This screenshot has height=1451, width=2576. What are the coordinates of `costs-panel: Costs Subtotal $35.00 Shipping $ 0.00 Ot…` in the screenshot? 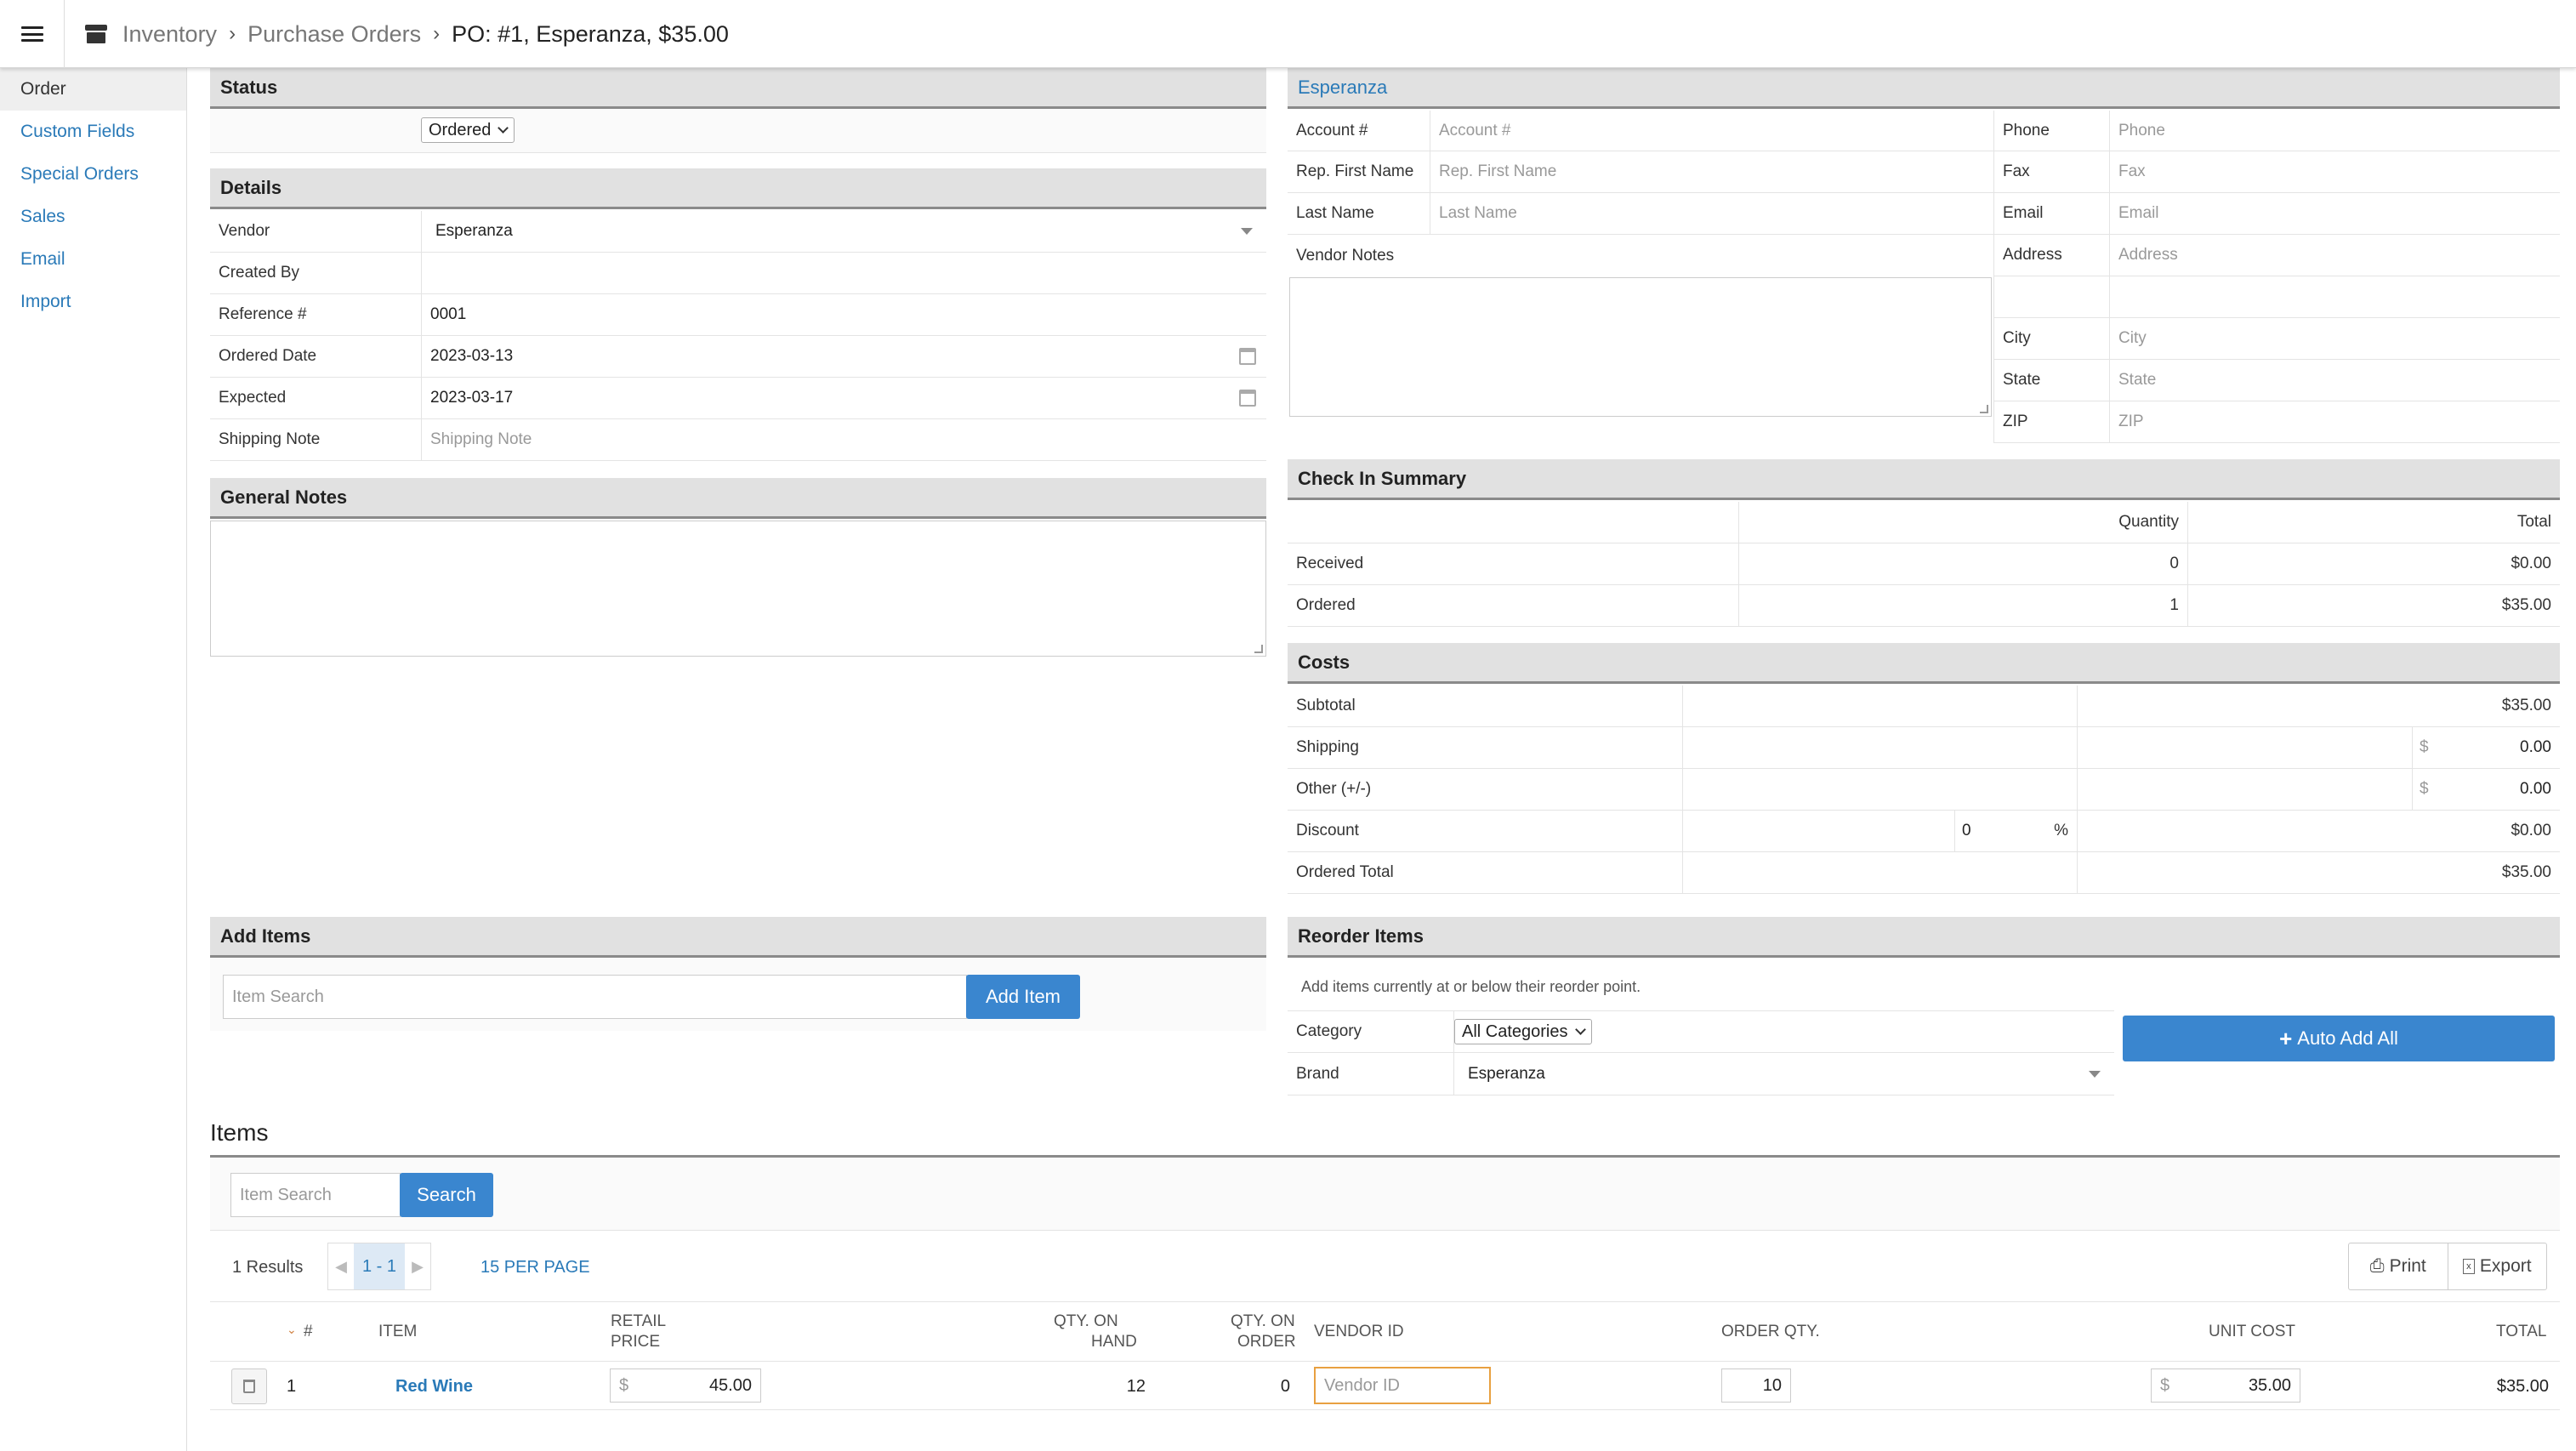 It's located at (1924, 770).